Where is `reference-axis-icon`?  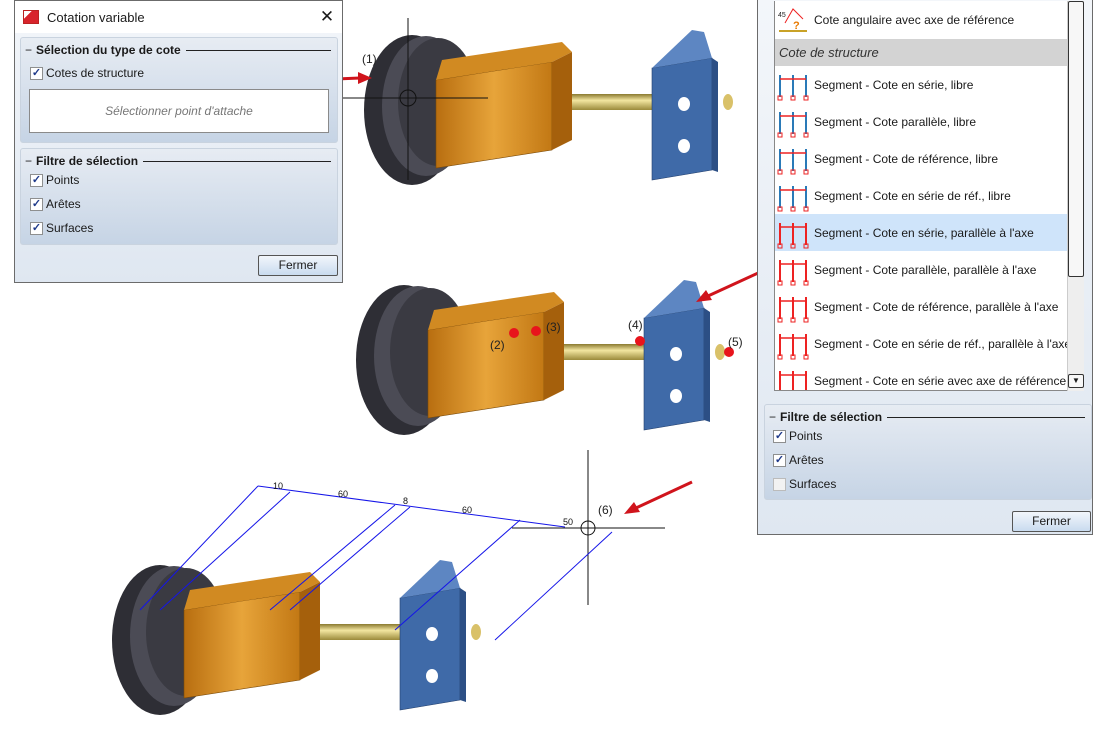 reference-axis-icon is located at coordinates (793, 309).